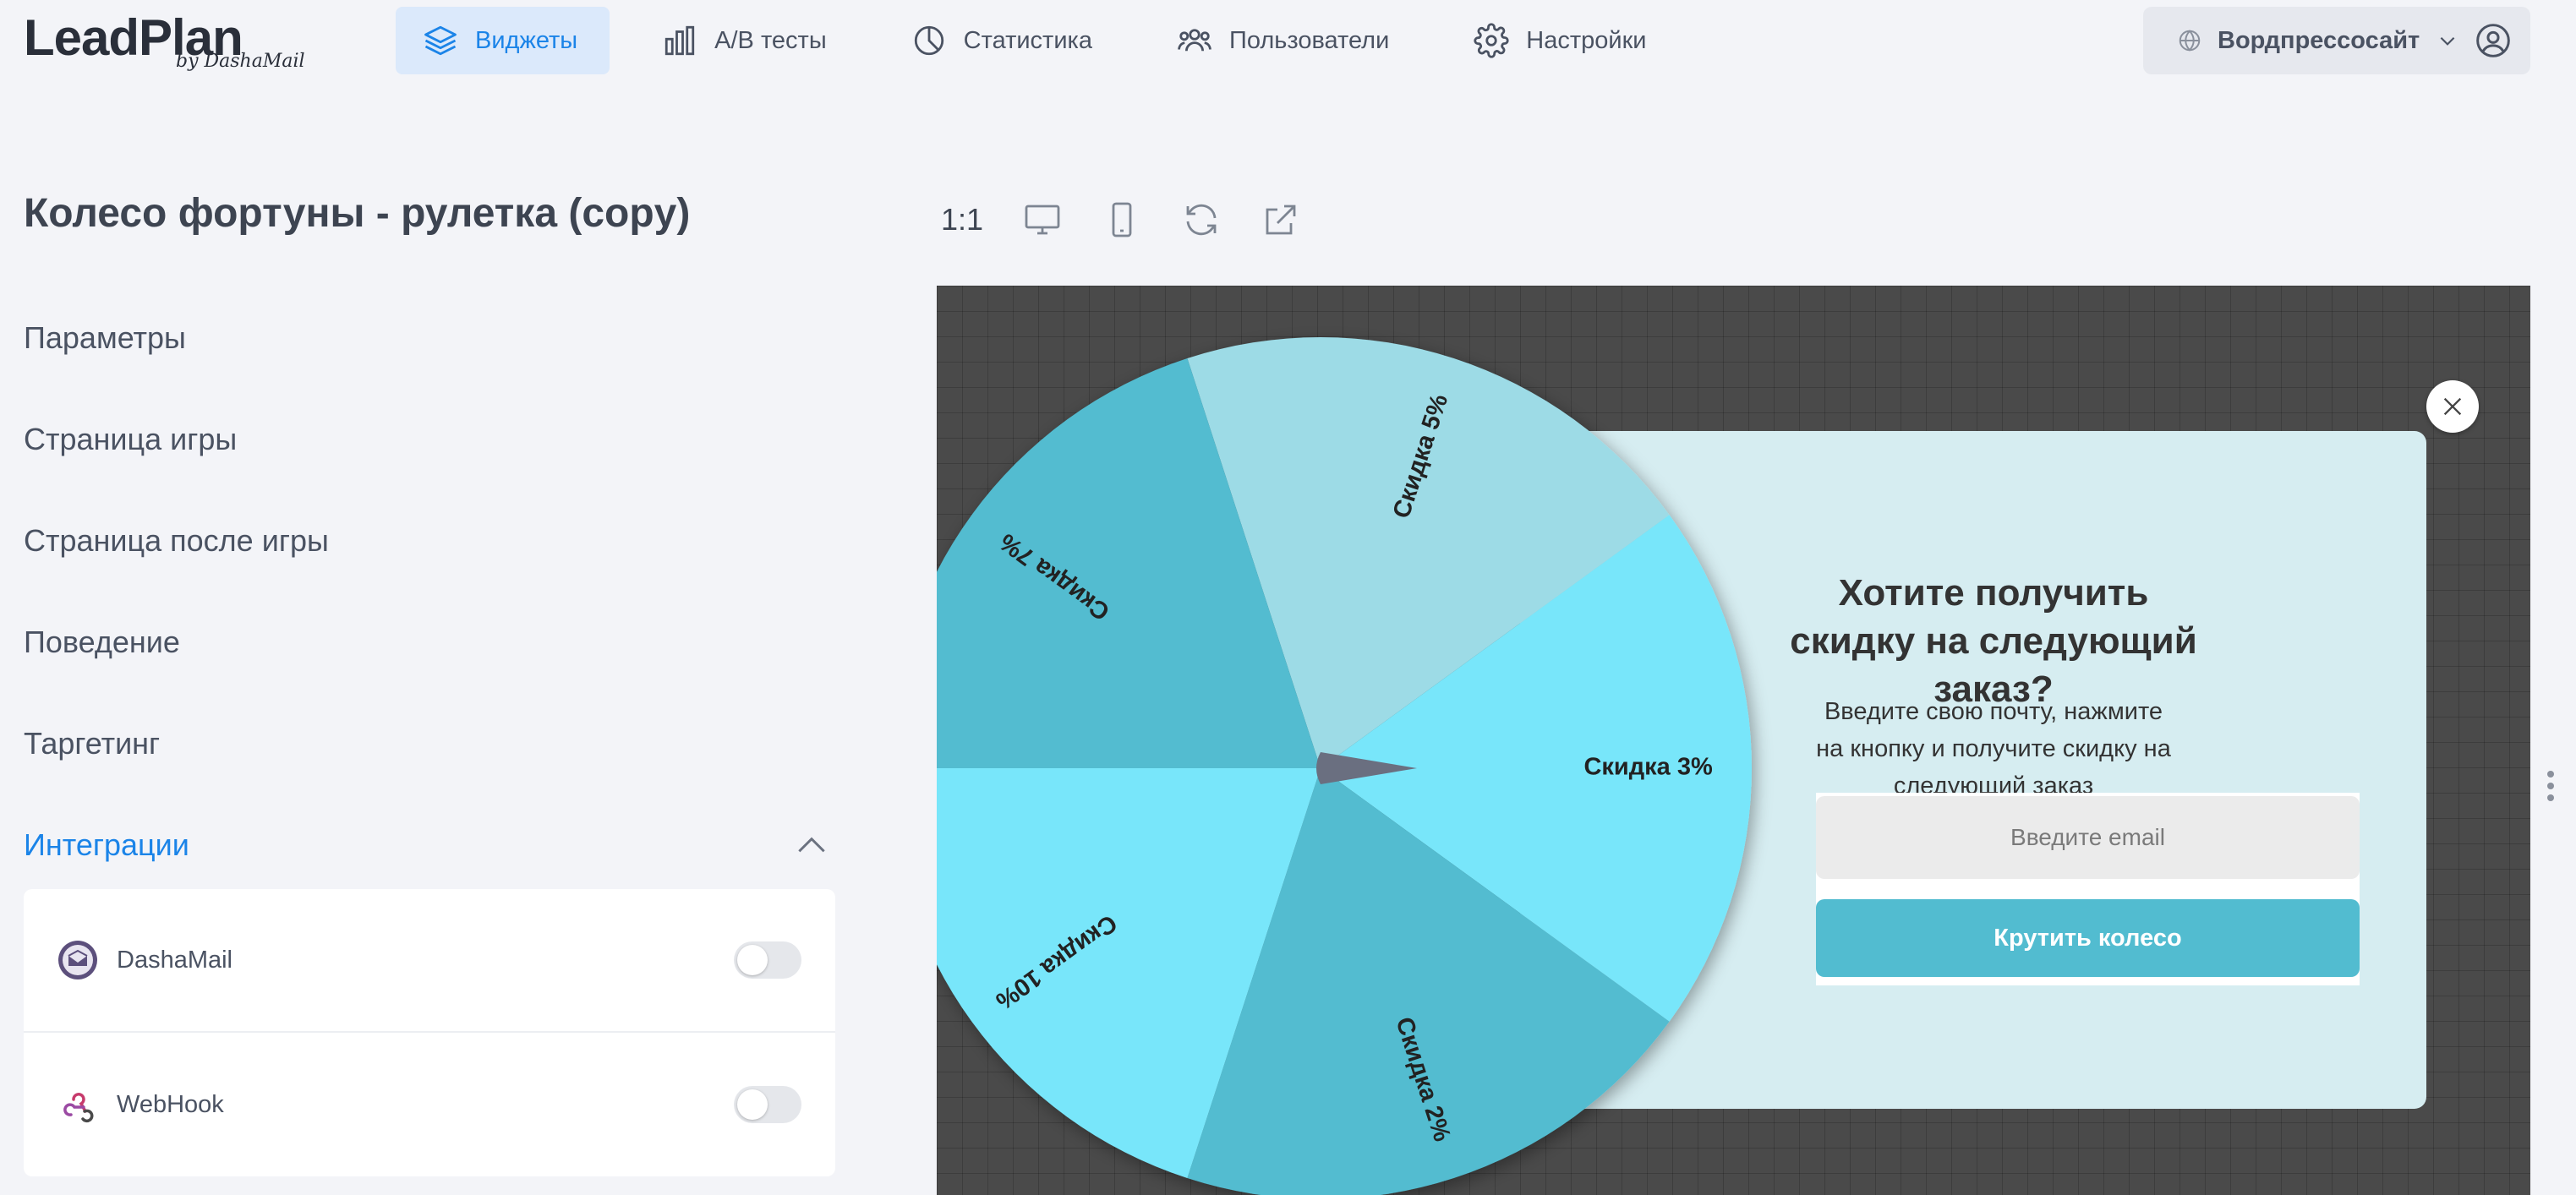  I want to click on page-title: Колесо фортуны - рулетка (copy), so click(357, 213).